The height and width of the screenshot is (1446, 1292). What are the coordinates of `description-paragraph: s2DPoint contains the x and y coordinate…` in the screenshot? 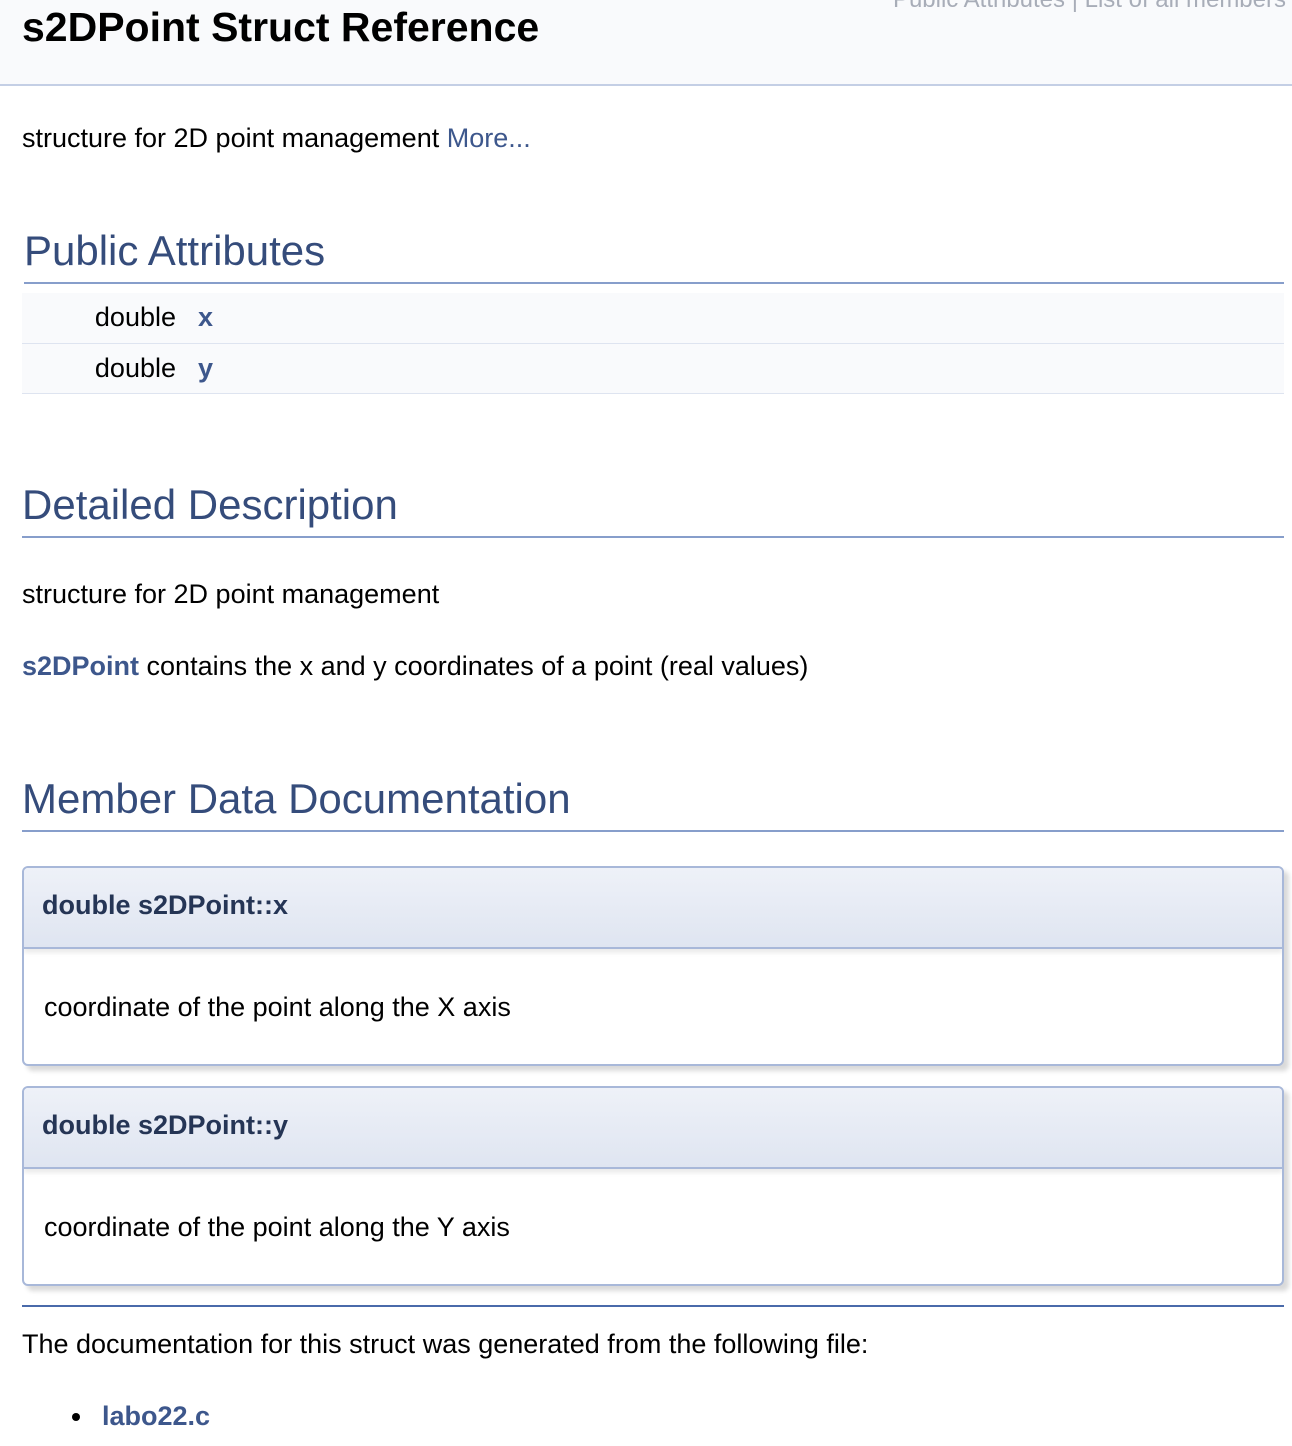 It's located at (415, 666).